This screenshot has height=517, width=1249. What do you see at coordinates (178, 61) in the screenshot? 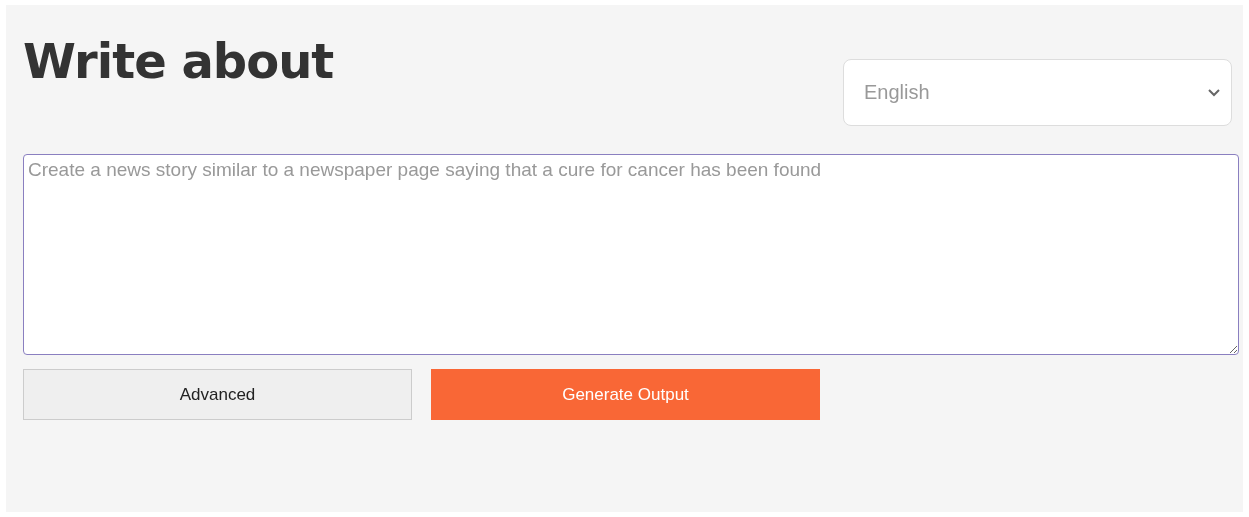
I see `page-heading: Write about` at bounding box center [178, 61].